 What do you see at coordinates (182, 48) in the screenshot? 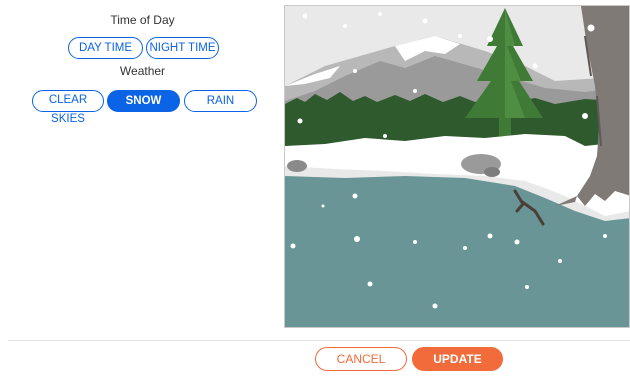
I see `night-time-button: NIGHT TIME` at bounding box center [182, 48].